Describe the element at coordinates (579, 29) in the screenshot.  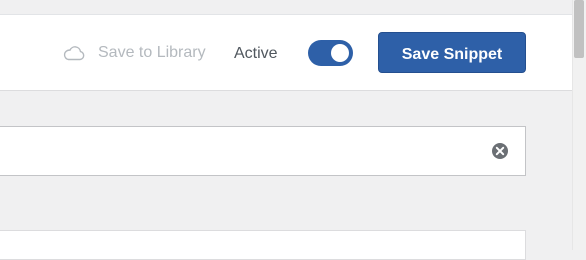
I see `scrollbar-thumb` at that location.